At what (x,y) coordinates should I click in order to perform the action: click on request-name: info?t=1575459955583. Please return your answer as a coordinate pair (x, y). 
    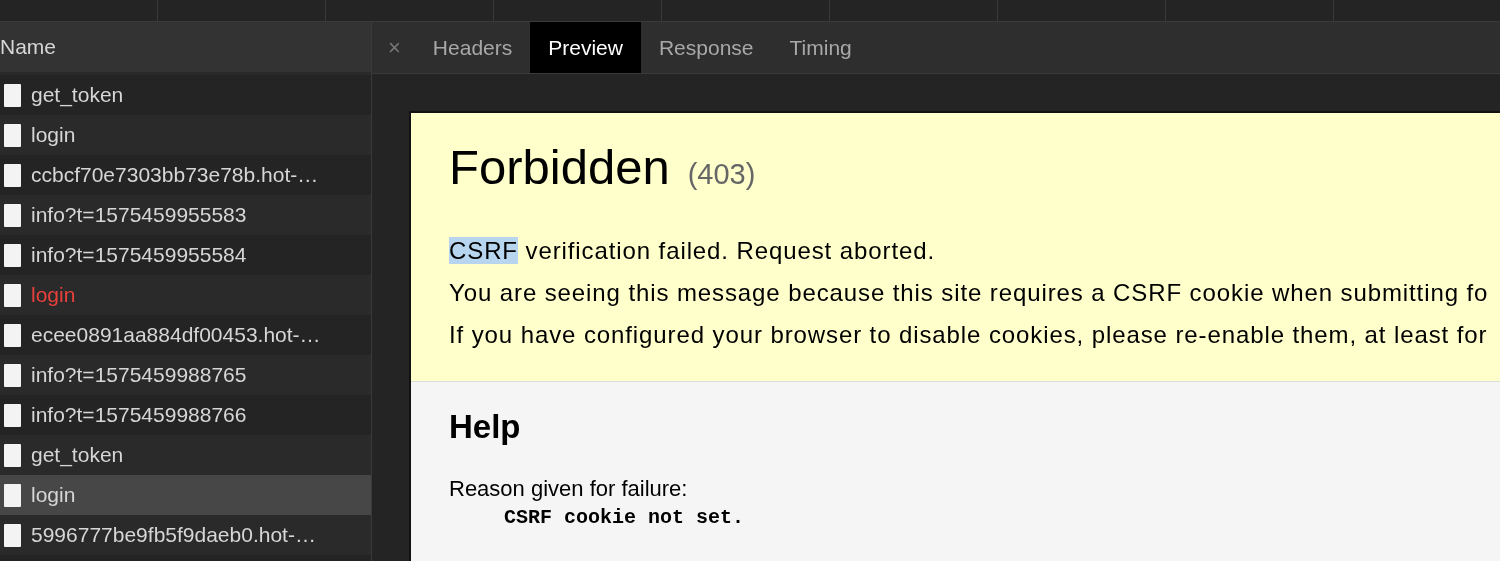
    Looking at the image, I should click on (139, 215).